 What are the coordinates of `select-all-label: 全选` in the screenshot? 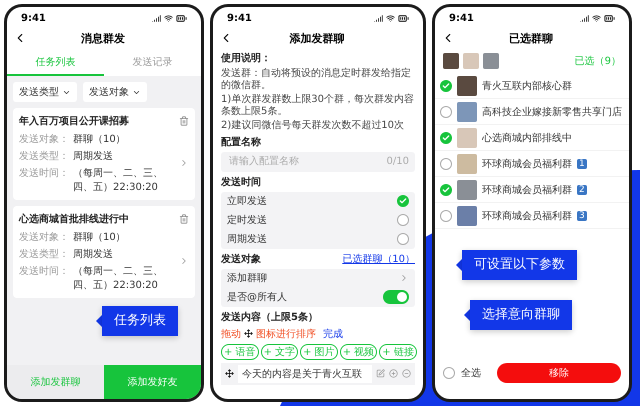 It's located at (471, 373).